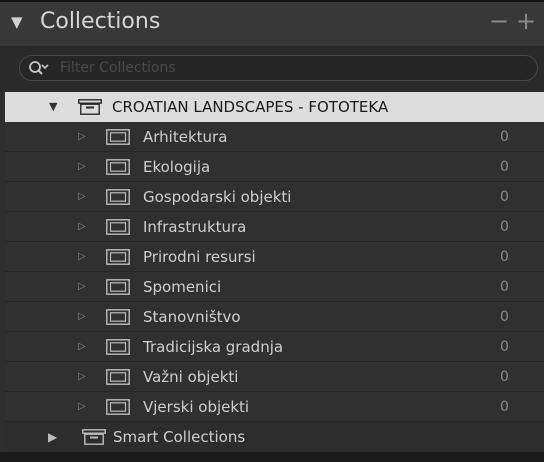  I want to click on smart-collections-label: Smart Collections, so click(179, 437).